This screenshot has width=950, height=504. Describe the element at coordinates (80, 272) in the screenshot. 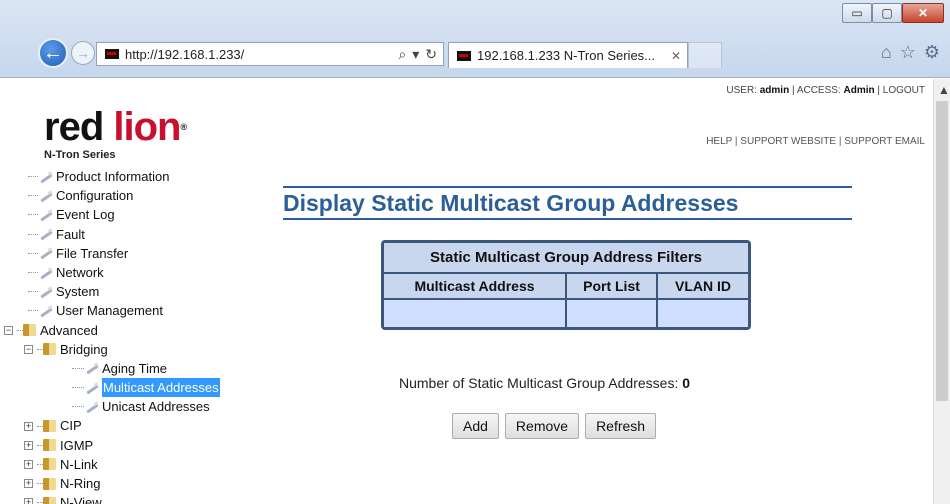

I see `tree-item-network: Network` at that location.